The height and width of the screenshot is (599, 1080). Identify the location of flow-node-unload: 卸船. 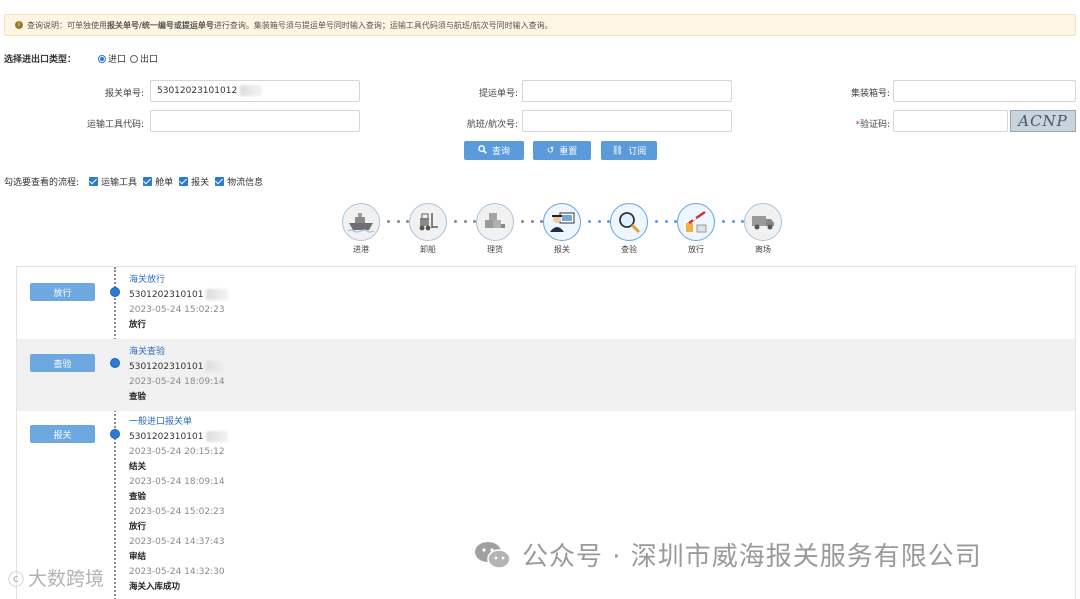
(428, 229).